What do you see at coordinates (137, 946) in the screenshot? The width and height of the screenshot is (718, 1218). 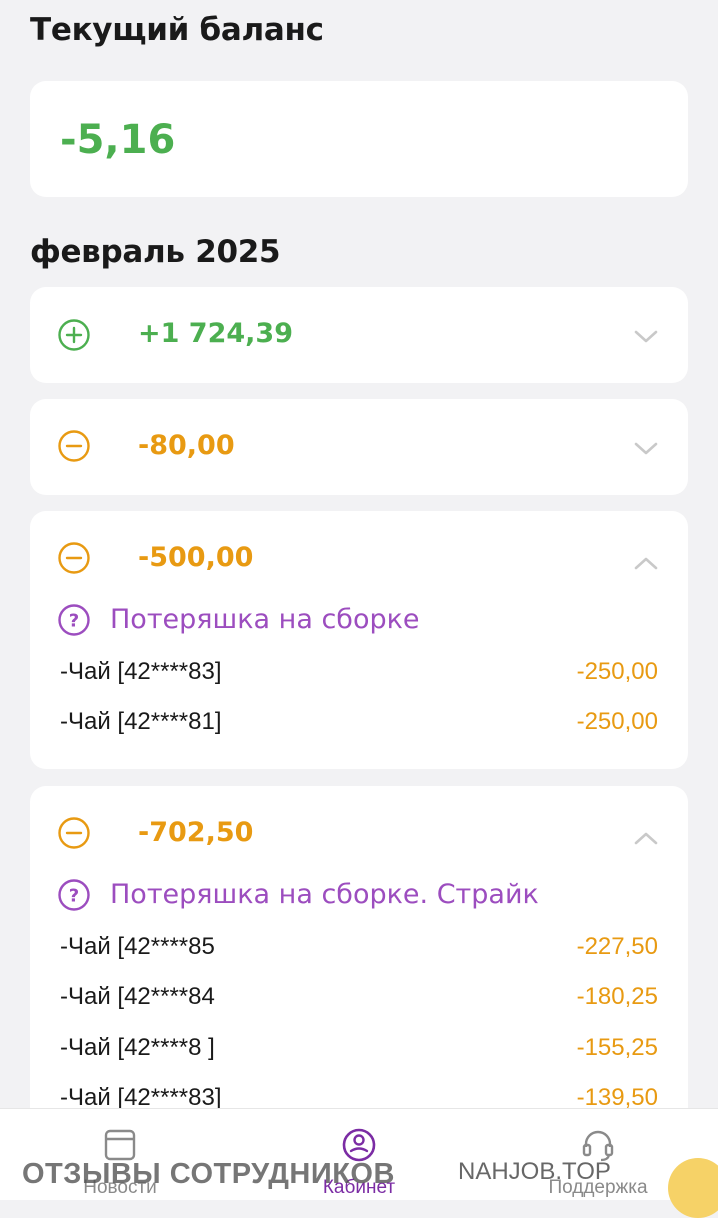 I see `item-name: -Чай [42****85` at bounding box center [137, 946].